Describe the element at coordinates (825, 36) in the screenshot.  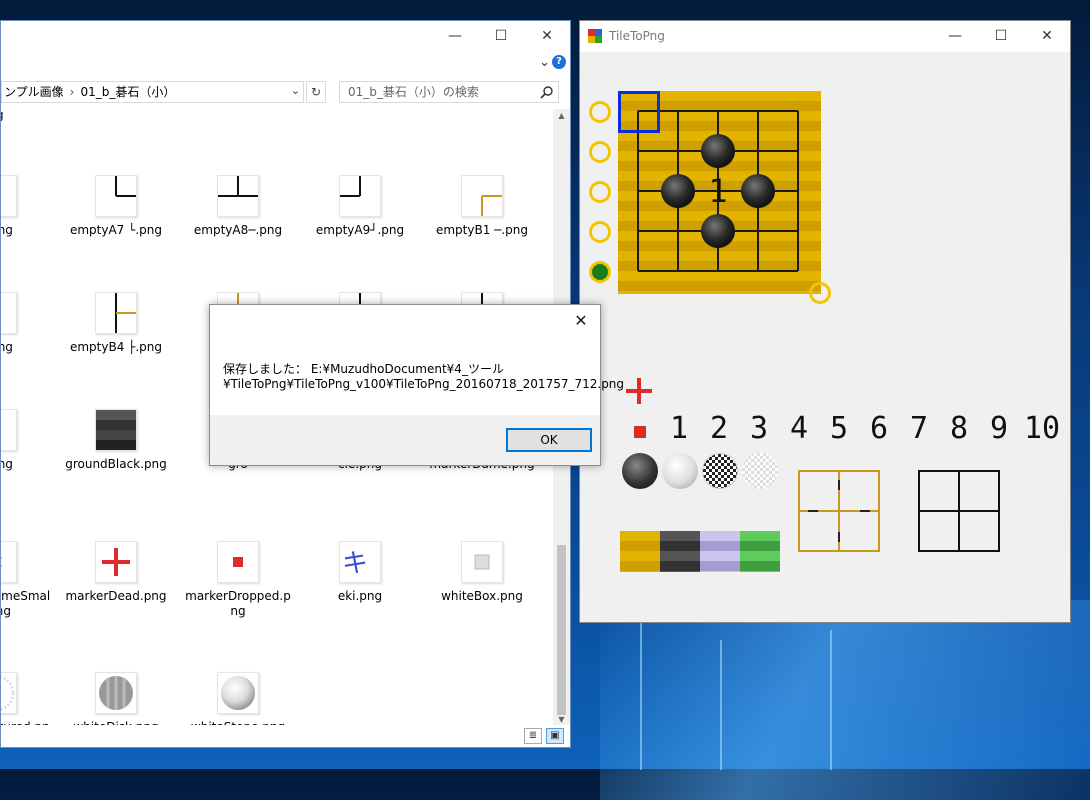
I see `tiletopng-titlebar: TileToPng — ☐ ✕` at that location.